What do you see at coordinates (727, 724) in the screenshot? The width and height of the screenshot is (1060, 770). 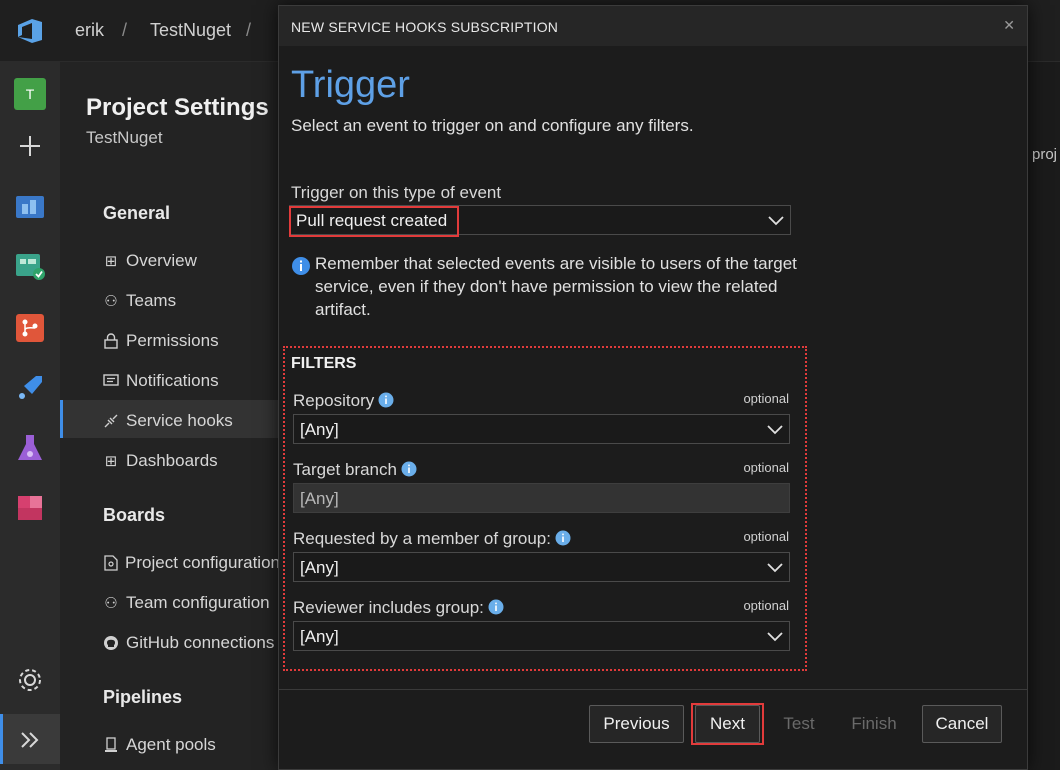 I see `next-highlight-box` at bounding box center [727, 724].